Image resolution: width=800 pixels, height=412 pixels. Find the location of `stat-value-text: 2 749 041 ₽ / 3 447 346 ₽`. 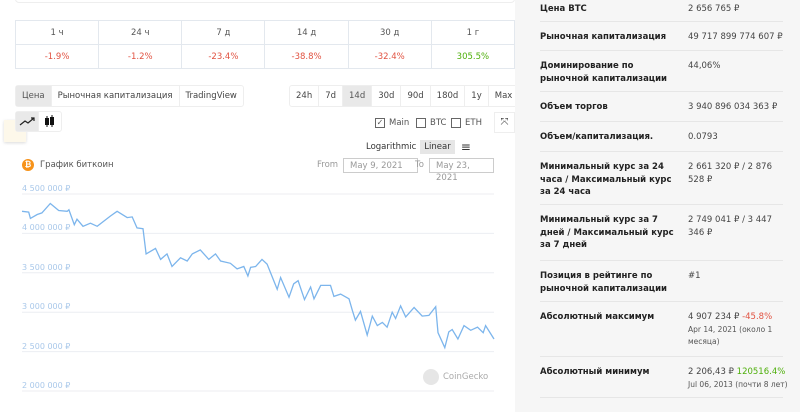

stat-value-text: 2 749 041 ₽ / 3 447 346 ₽ is located at coordinates (730, 226).